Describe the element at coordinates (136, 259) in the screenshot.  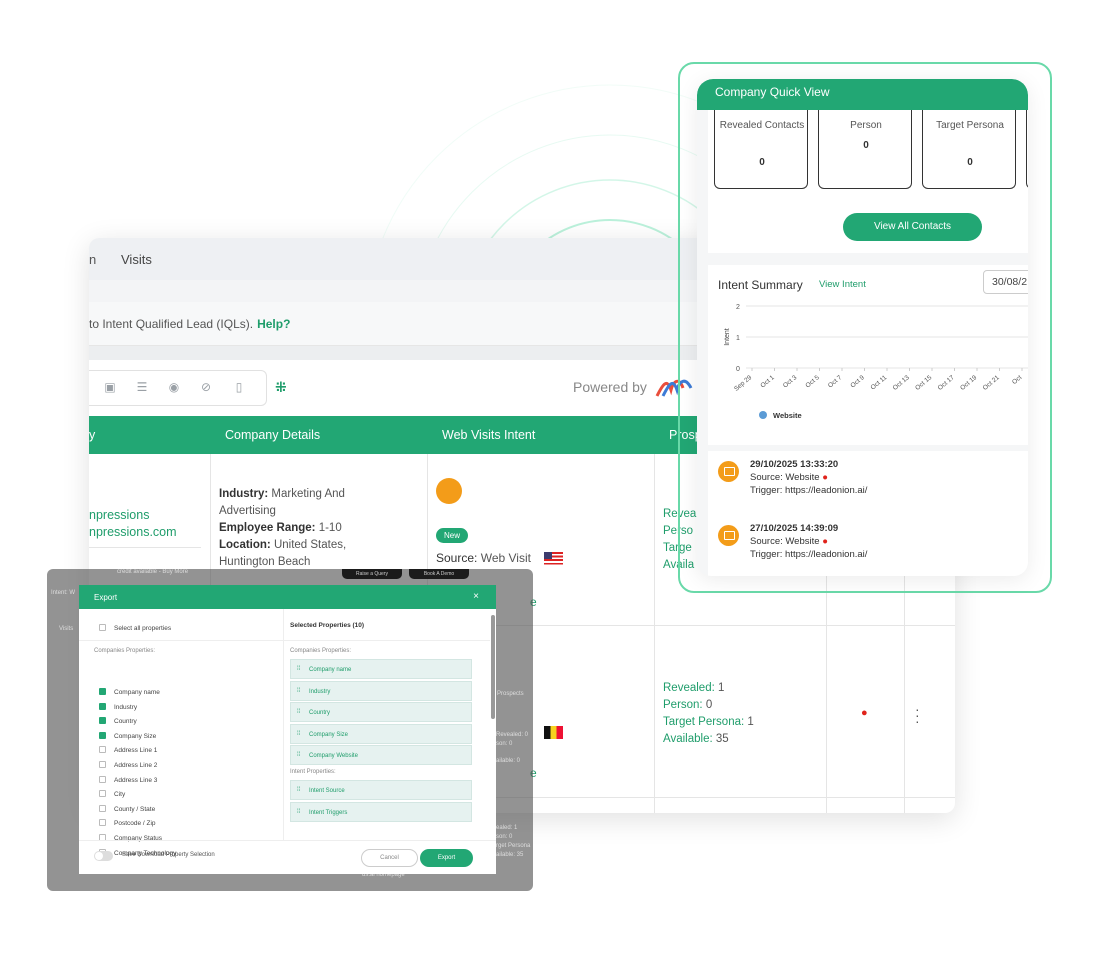
I see `nav-tab-visits: Visits` at that location.